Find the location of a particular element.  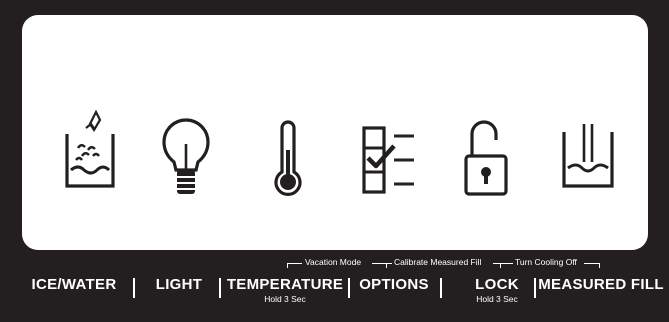

vacation-mode-hint: Vacation Mode is located at coordinates (333, 262).